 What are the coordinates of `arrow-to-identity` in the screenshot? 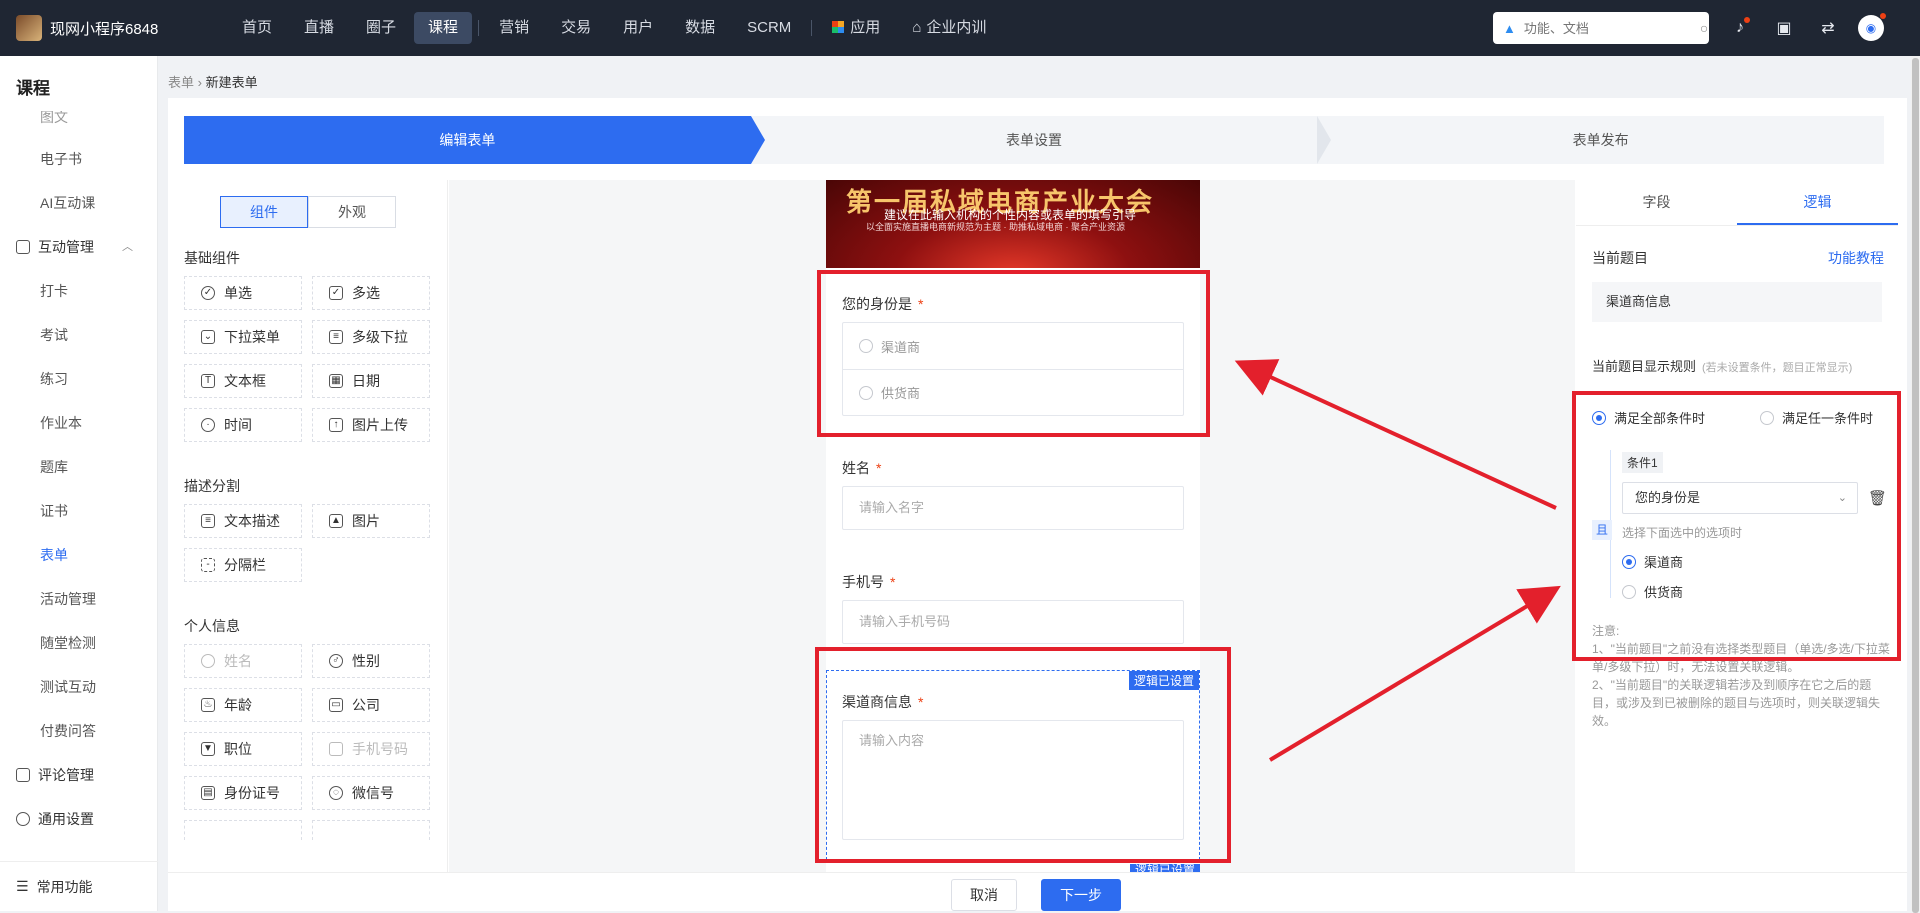 It's located at (1395, 434).